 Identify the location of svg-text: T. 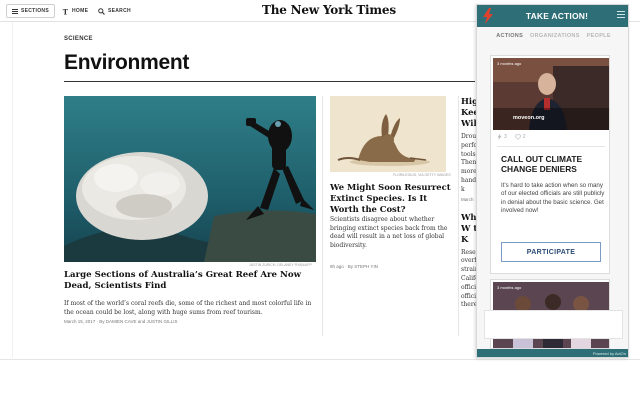
(66, 11).